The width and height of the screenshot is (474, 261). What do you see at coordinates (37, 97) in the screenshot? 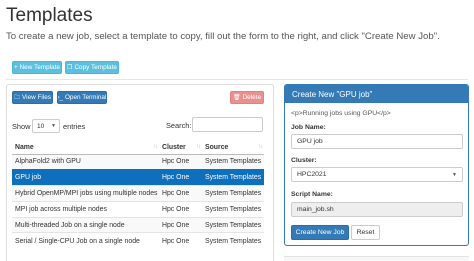
I see `view-files-label: View Files` at bounding box center [37, 97].